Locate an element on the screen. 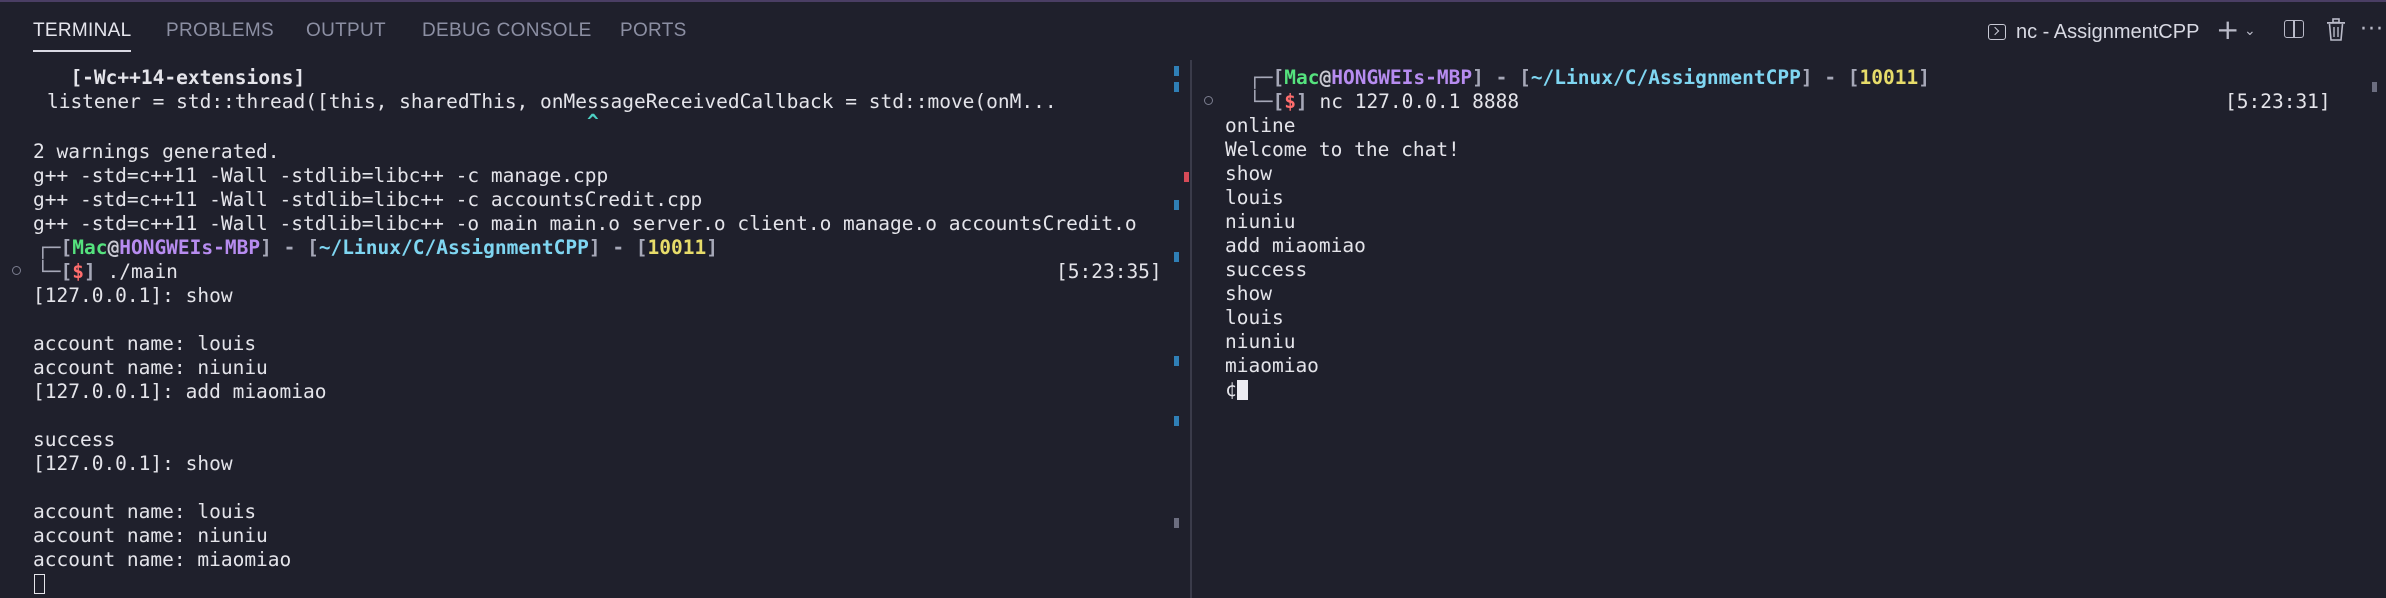 The image size is (2386, 598). terminal-icon is located at coordinates (1997, 32).